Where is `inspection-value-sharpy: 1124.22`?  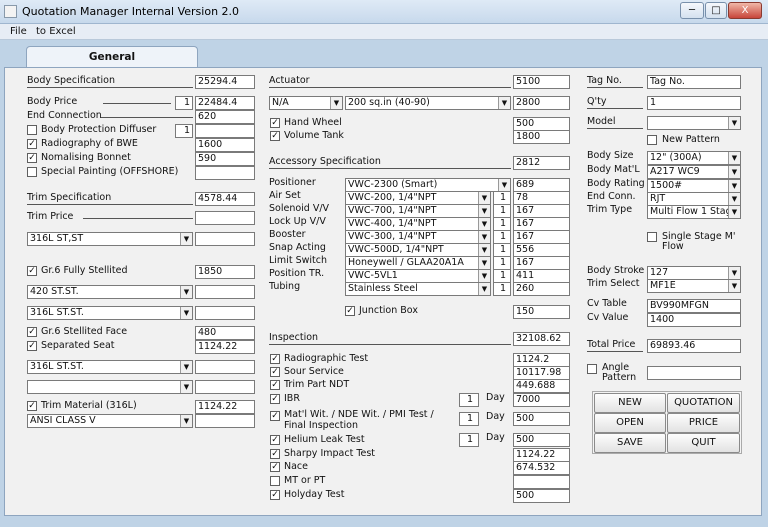
inspection-value-sharpy: 1124.22 is located at coordinates (541, 455).